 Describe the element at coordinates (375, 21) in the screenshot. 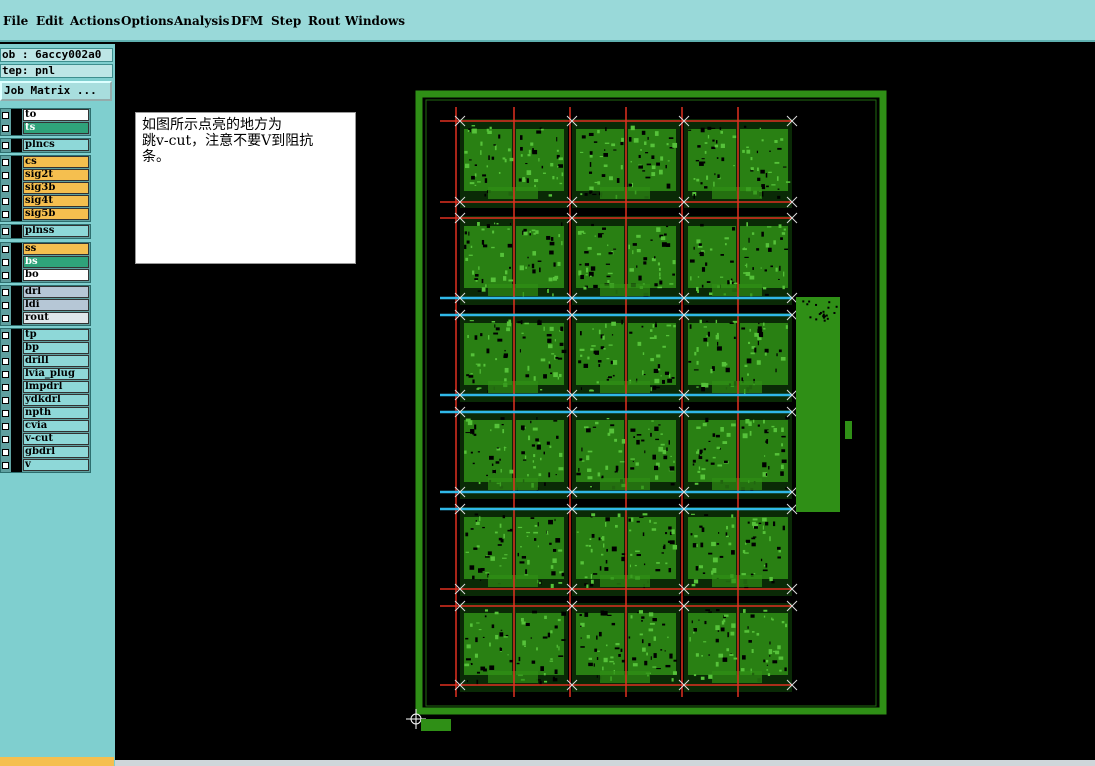

I see `menu-windows: Windows` at that location.